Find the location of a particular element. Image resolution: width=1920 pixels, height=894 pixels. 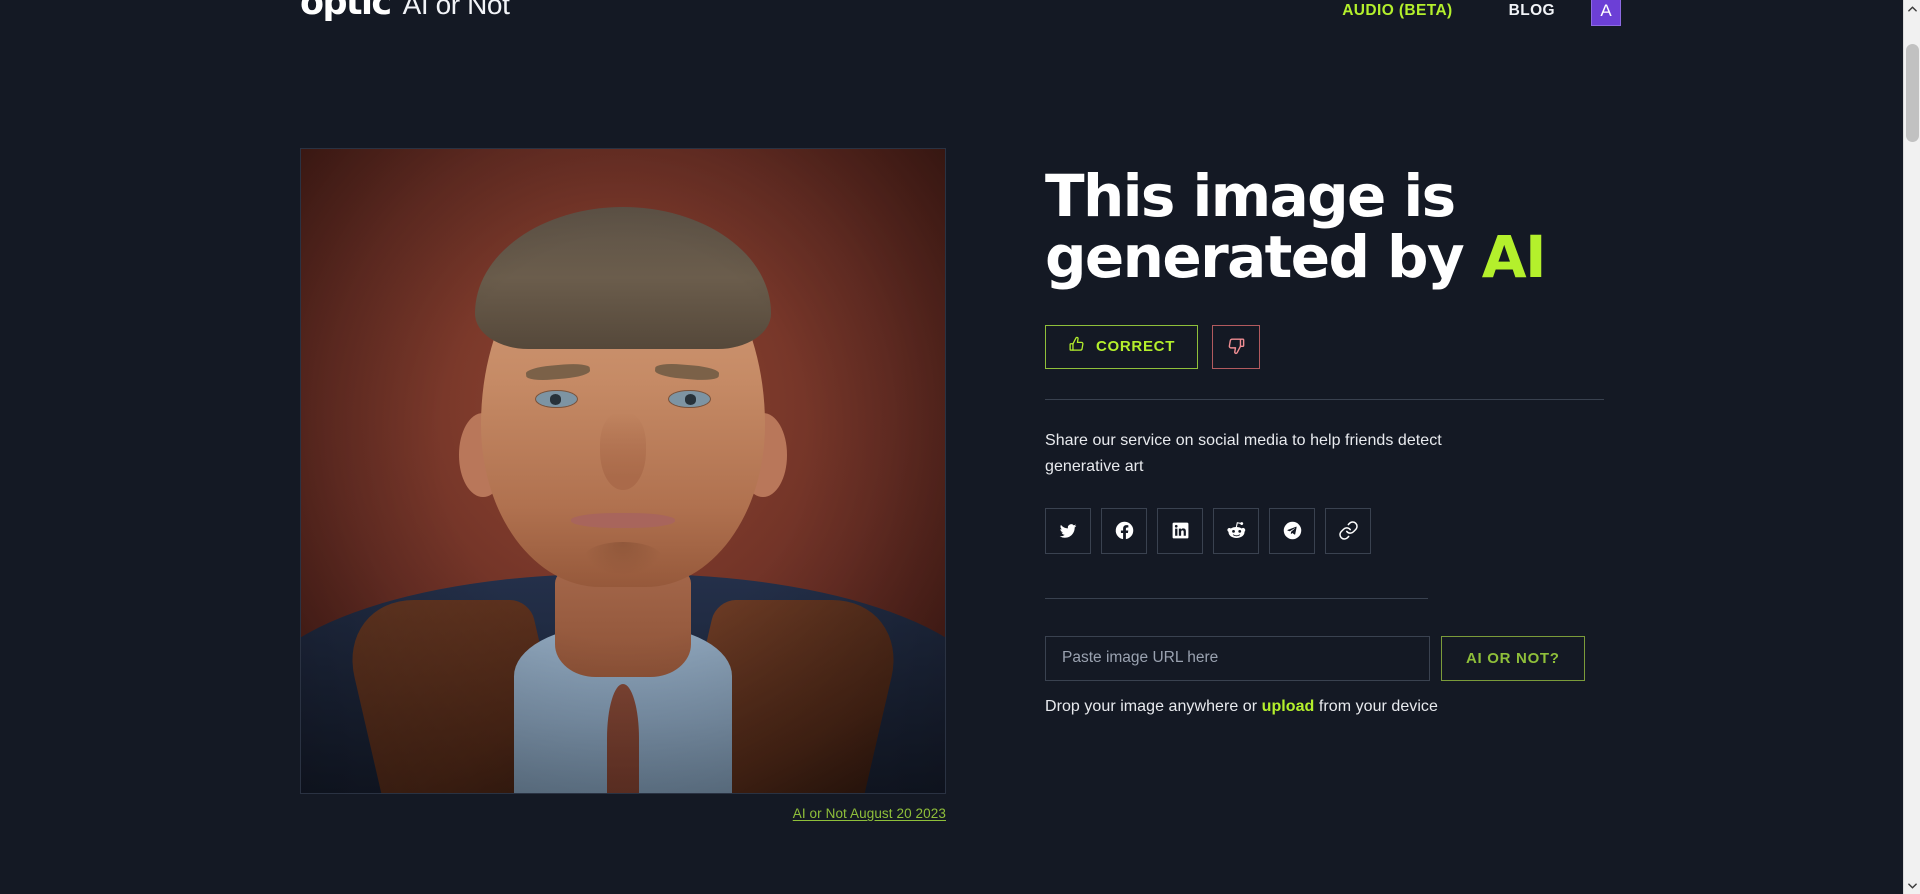

correct-button: CORRECT is located at coordinates (1122, 346).